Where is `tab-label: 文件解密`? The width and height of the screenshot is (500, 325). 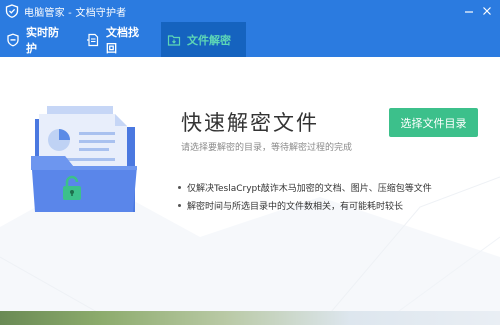 tab-label: 文件解密 is located at coordinates (209, 40).